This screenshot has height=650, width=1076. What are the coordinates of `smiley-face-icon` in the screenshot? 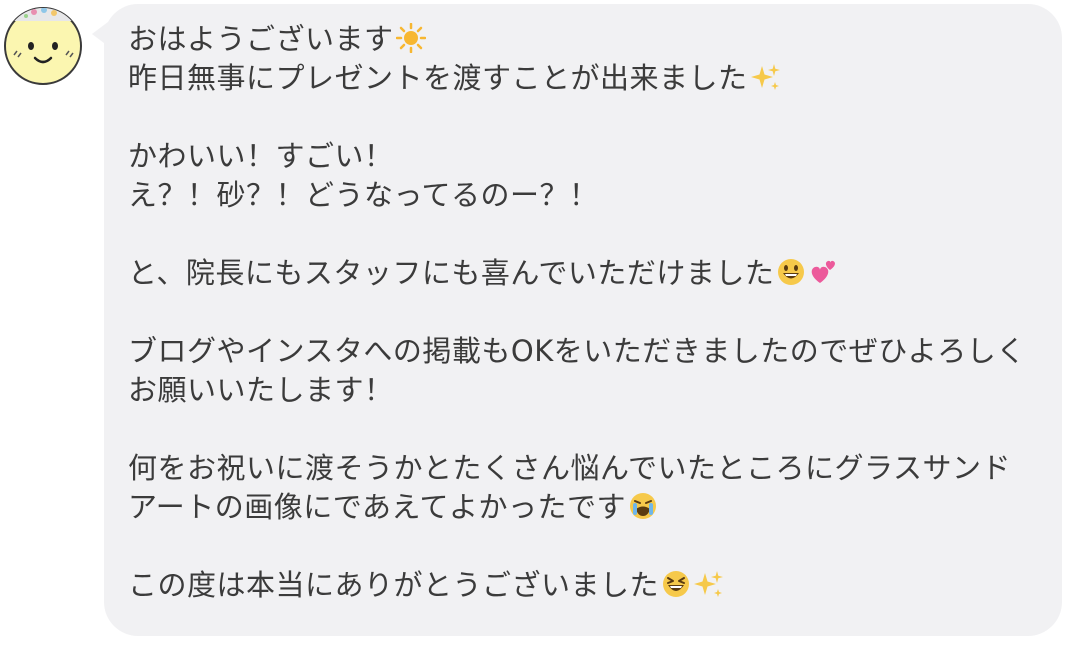 It's located at (43, 46).